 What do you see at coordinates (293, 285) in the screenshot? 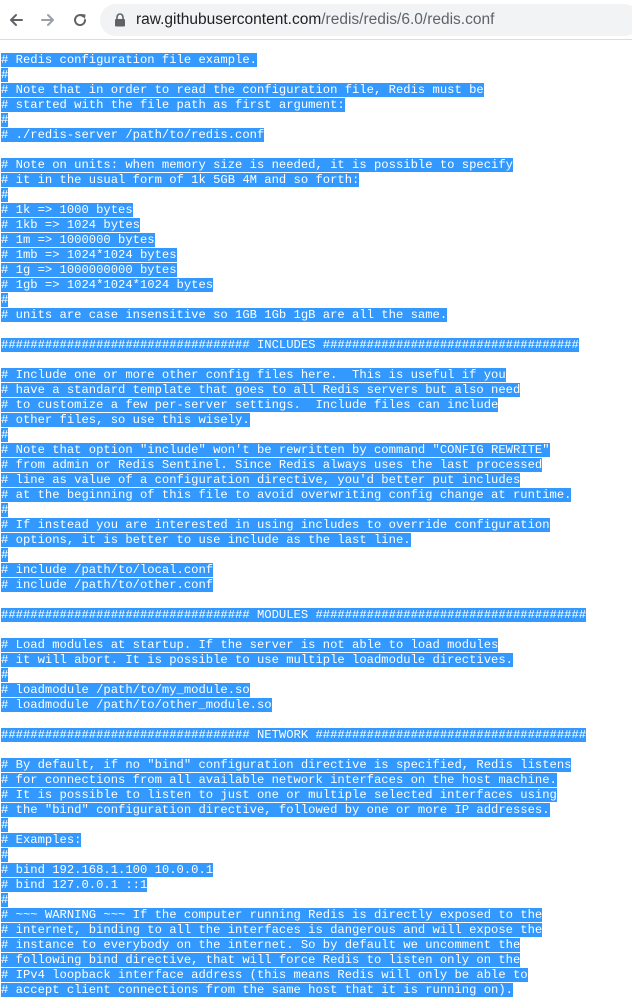
I see `file-line: # 1gb => 1024*1024*1024 bytes` at bounding box center [293, 285].